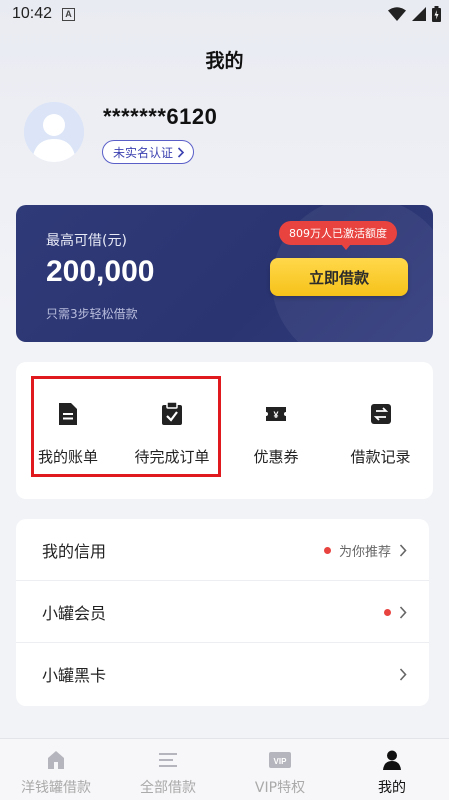 The height and width of the screenshot is (800, 449). I want to click on menu-item-title: 小罐会员, so click(74, 613).